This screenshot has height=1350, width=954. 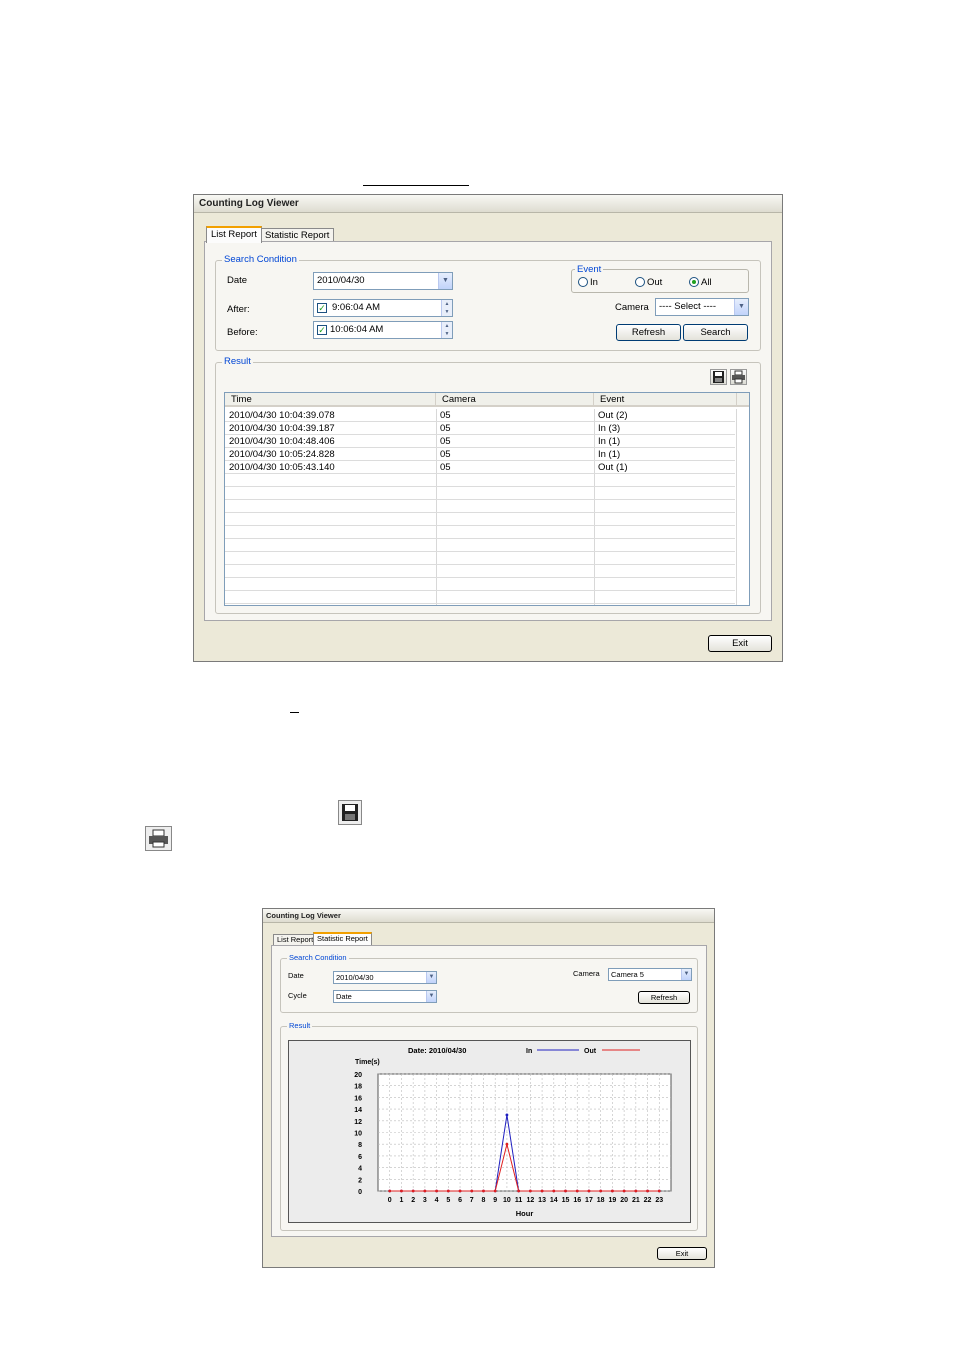 I want to click on x-tick-label: 19, so click(x=613, y=1200).